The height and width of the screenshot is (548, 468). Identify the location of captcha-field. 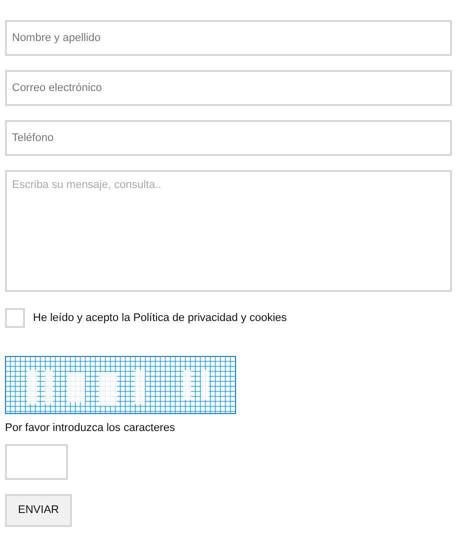
(36, 462).